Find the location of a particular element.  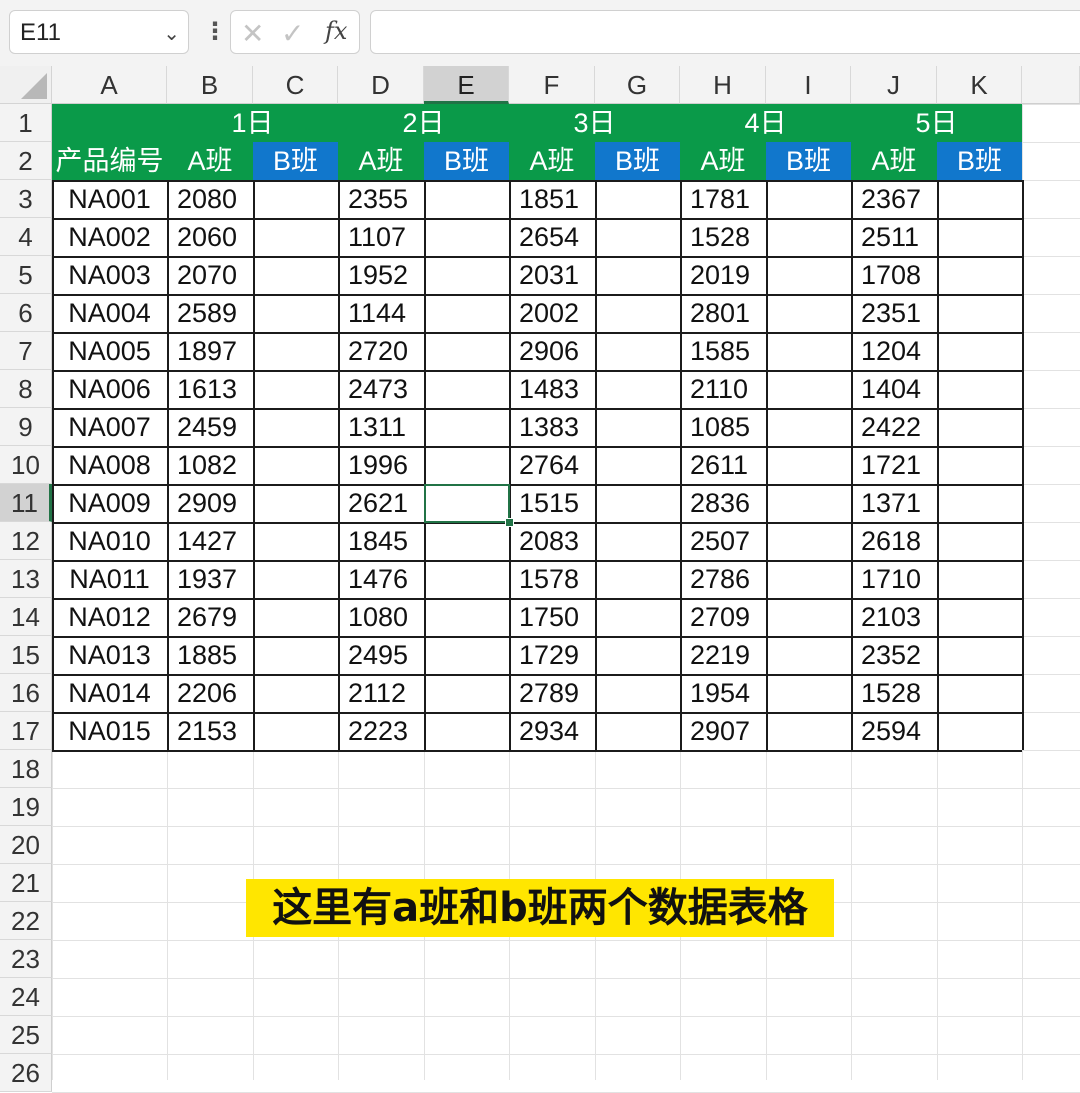

shift-a-value-cell: 2621 is located at coordinates (381, 503).